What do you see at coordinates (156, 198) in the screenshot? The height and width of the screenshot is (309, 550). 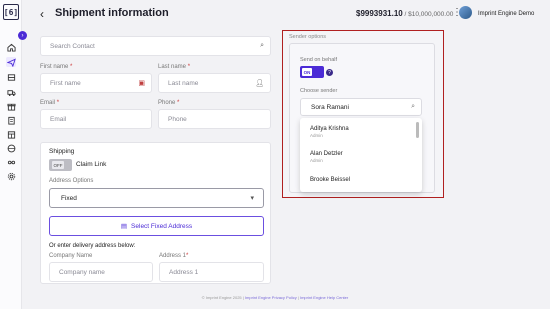 I see `address-options-select: Fixed ▾` at bounding box center [156, 198].